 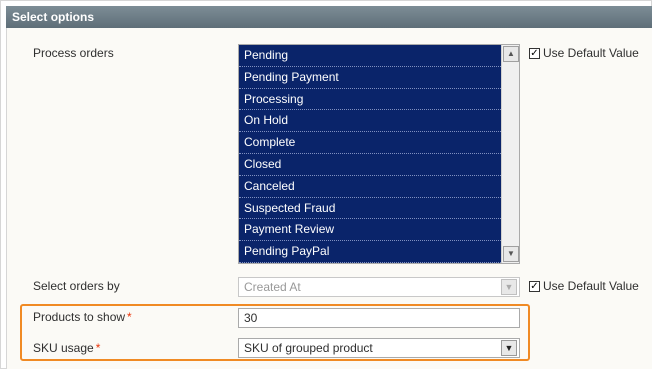 What do you see at coordinates (370, 121) in the screenshot?
I see `multiselect-option: On Hold` at bounding box center [370, 121].